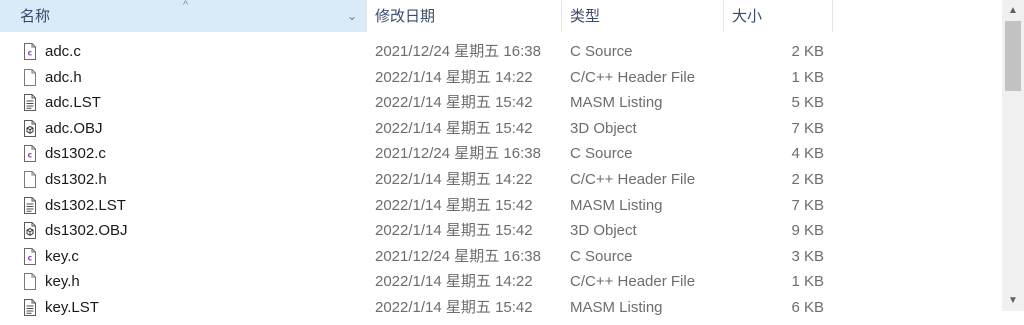  I want to click on column-header-type-label: 类型, so click(585, 16).